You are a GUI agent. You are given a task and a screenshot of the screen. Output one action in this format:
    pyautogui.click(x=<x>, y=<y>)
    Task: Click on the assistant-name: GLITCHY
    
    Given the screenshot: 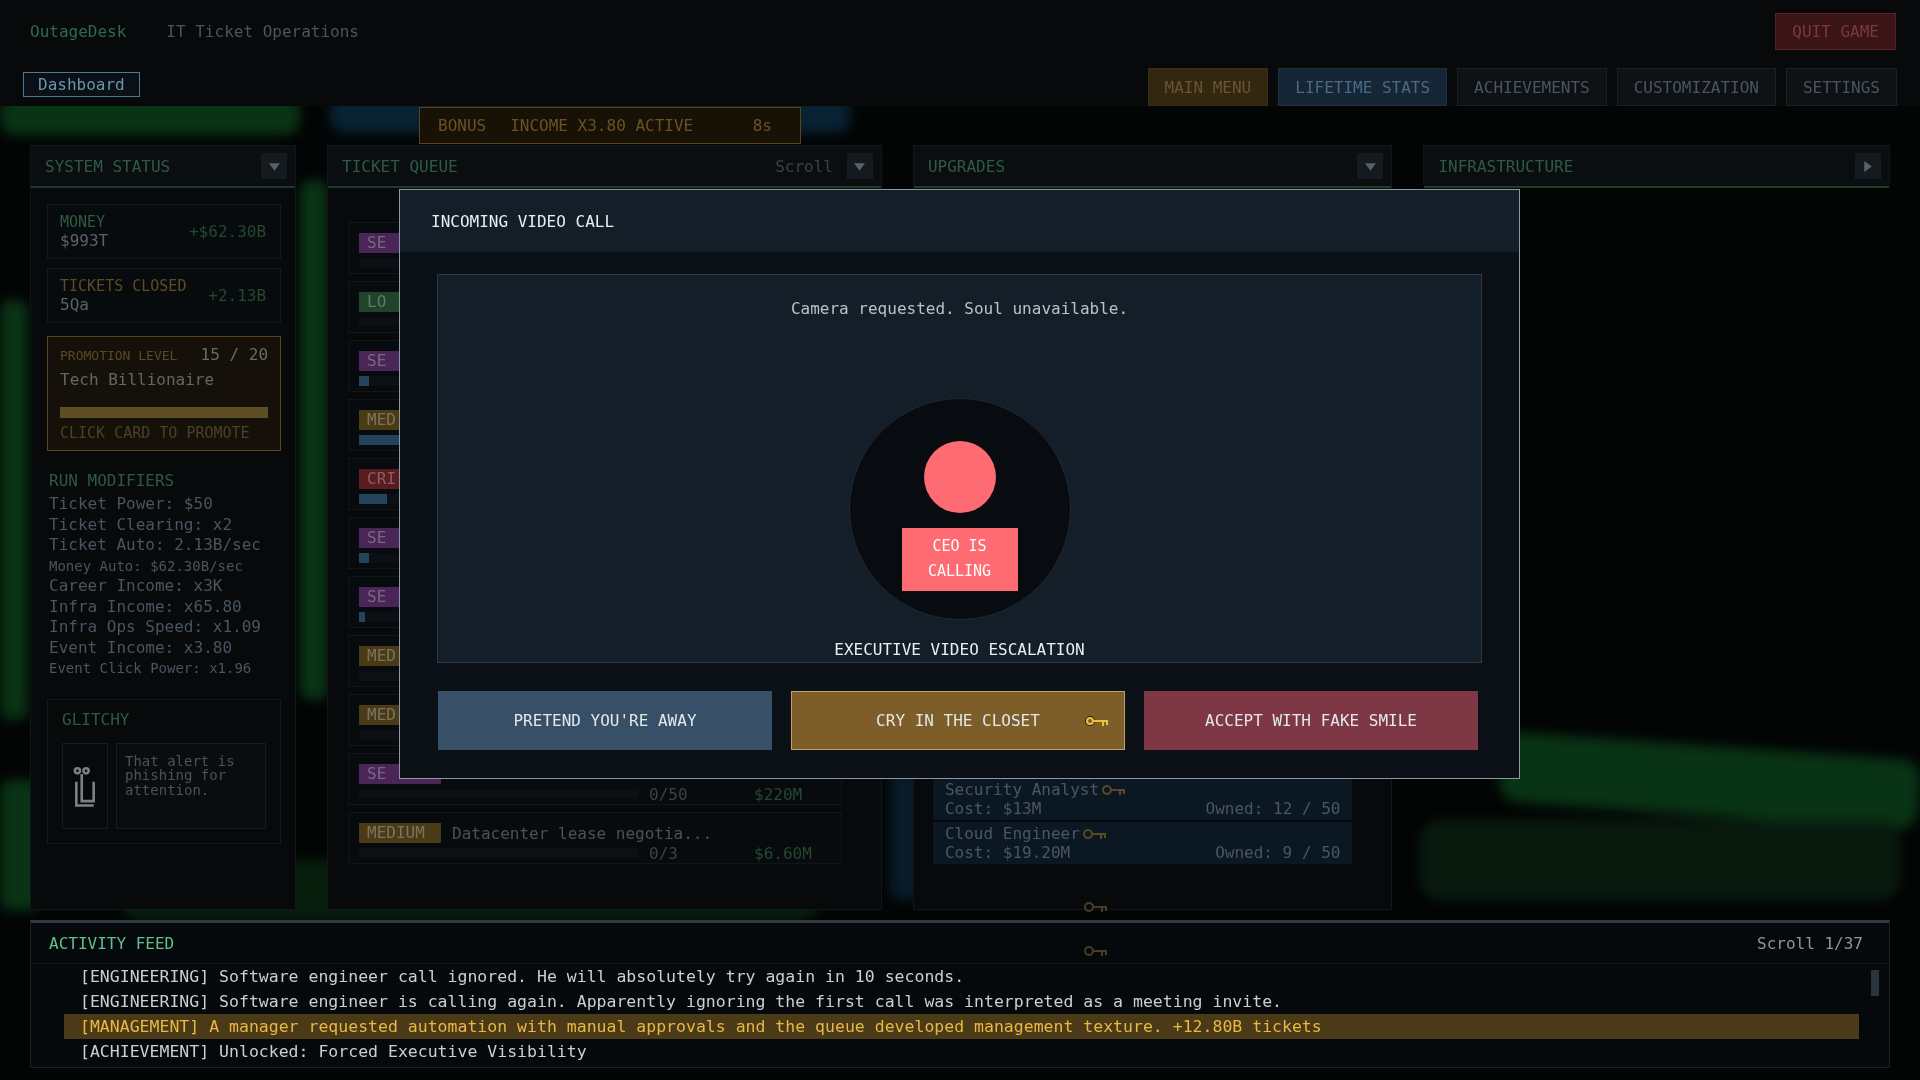 What is the action you would take?
    pyautogui.click(x=96, y=719)
    